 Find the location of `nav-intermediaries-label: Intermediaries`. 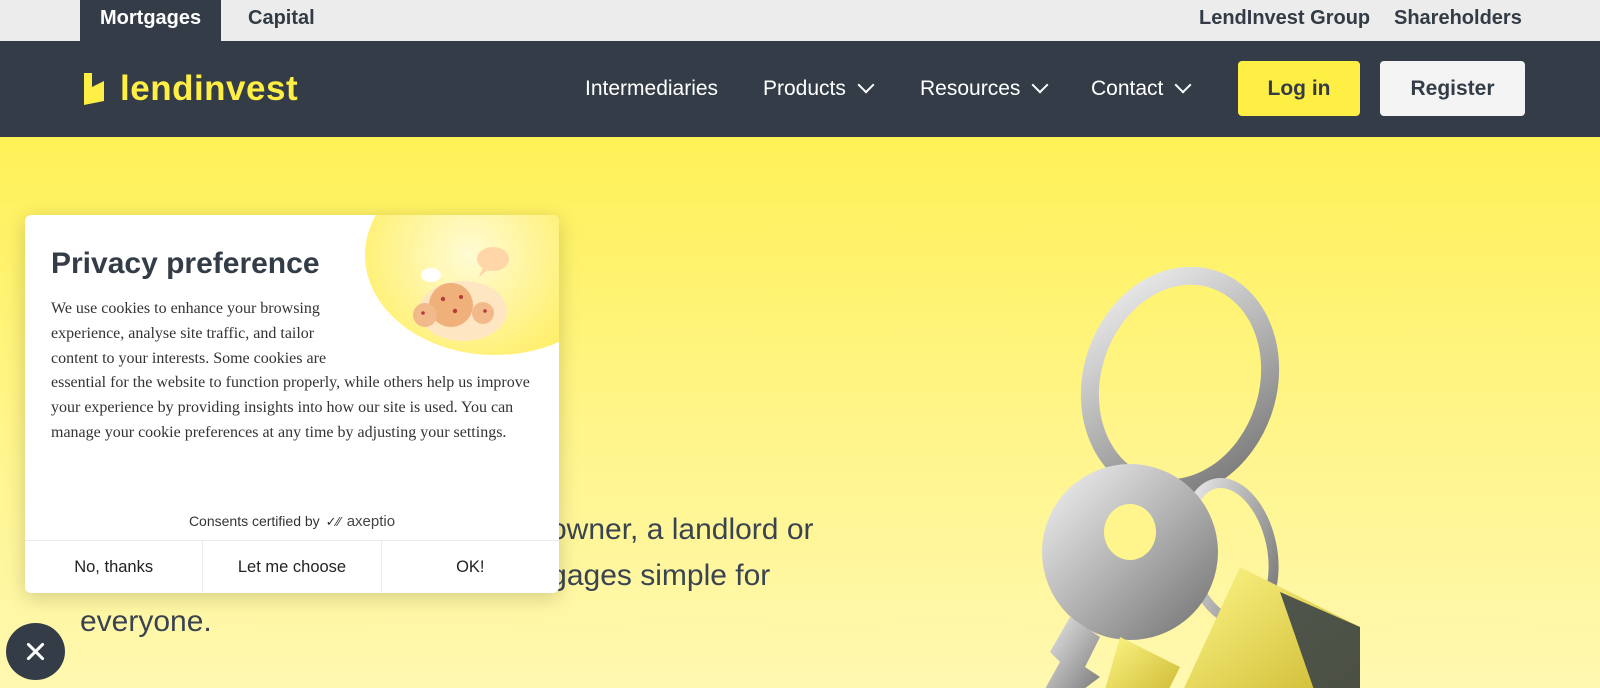

nav-intermediaries-label: Intermediaries is located at coordinates (652, 88).